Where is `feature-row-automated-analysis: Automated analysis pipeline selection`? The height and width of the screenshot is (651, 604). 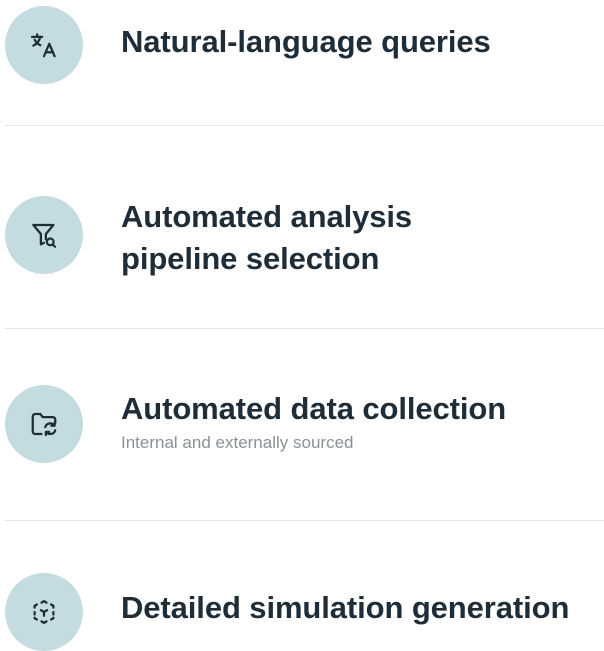 feature-row-automated-analysis: Automated analysis pipeline selection is located at coordinates (302, 236).